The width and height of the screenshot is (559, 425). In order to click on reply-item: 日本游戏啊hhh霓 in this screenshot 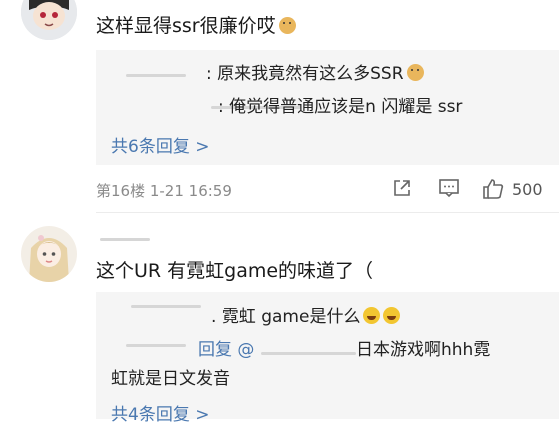, I will do `click(423, 350)`.